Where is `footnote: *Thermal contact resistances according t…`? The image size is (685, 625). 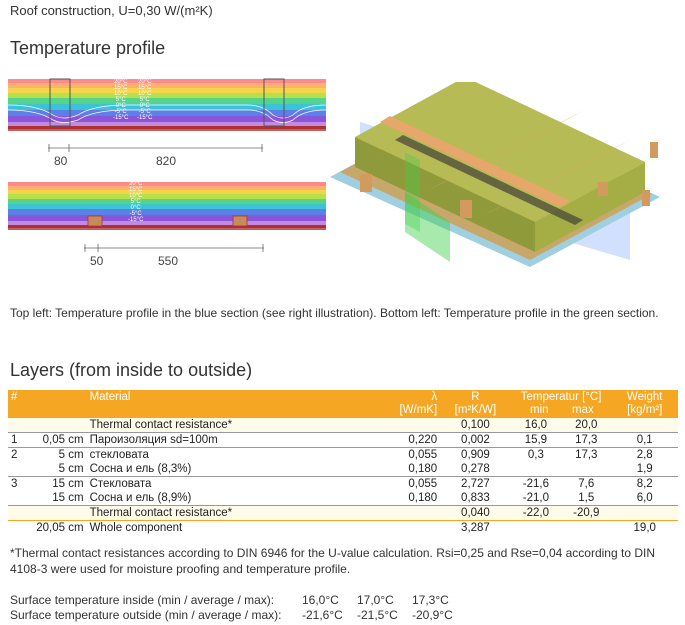
footnote: *Thermal contact resistances according t… is located at coordinates (332, 561).